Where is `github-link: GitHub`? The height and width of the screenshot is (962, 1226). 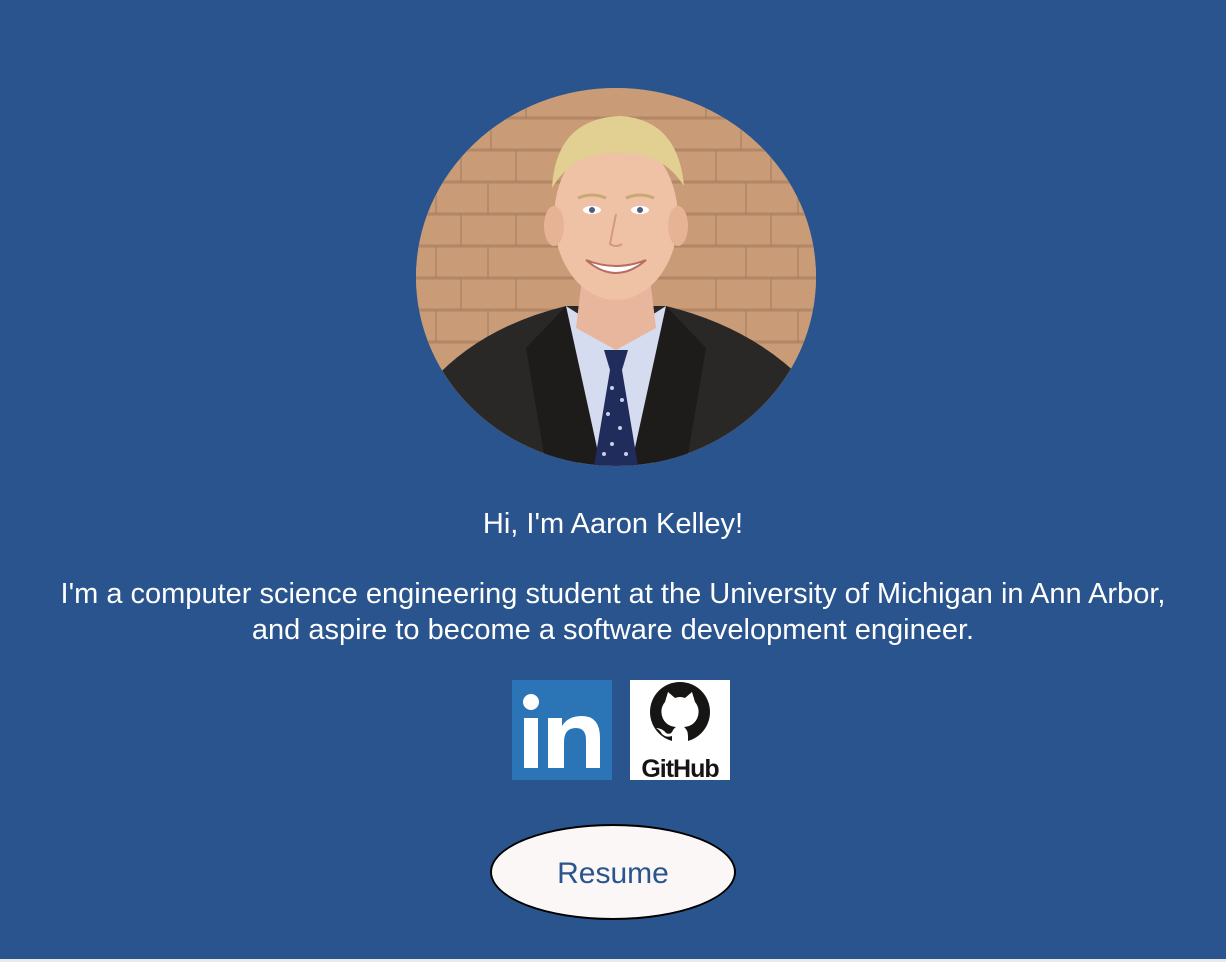
github-link: GitHub is located at coordinates (680, 730).